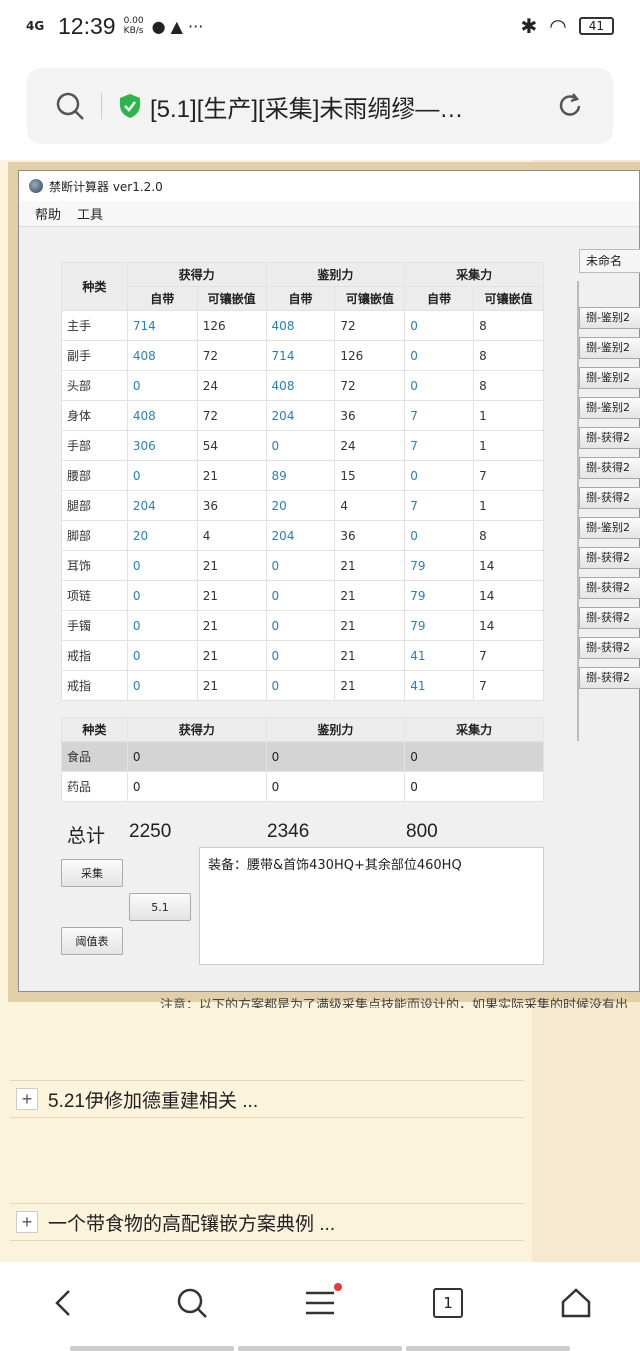 Image resolution: width=640 pixels, height=1351 pixels. Describe the element at coordinates (394, 1003) in the screenshot. I see `article-caption: 注意：以下的方案都是为了满级采集点技能而设计的，如果实际采集的时候没有出` at that location.